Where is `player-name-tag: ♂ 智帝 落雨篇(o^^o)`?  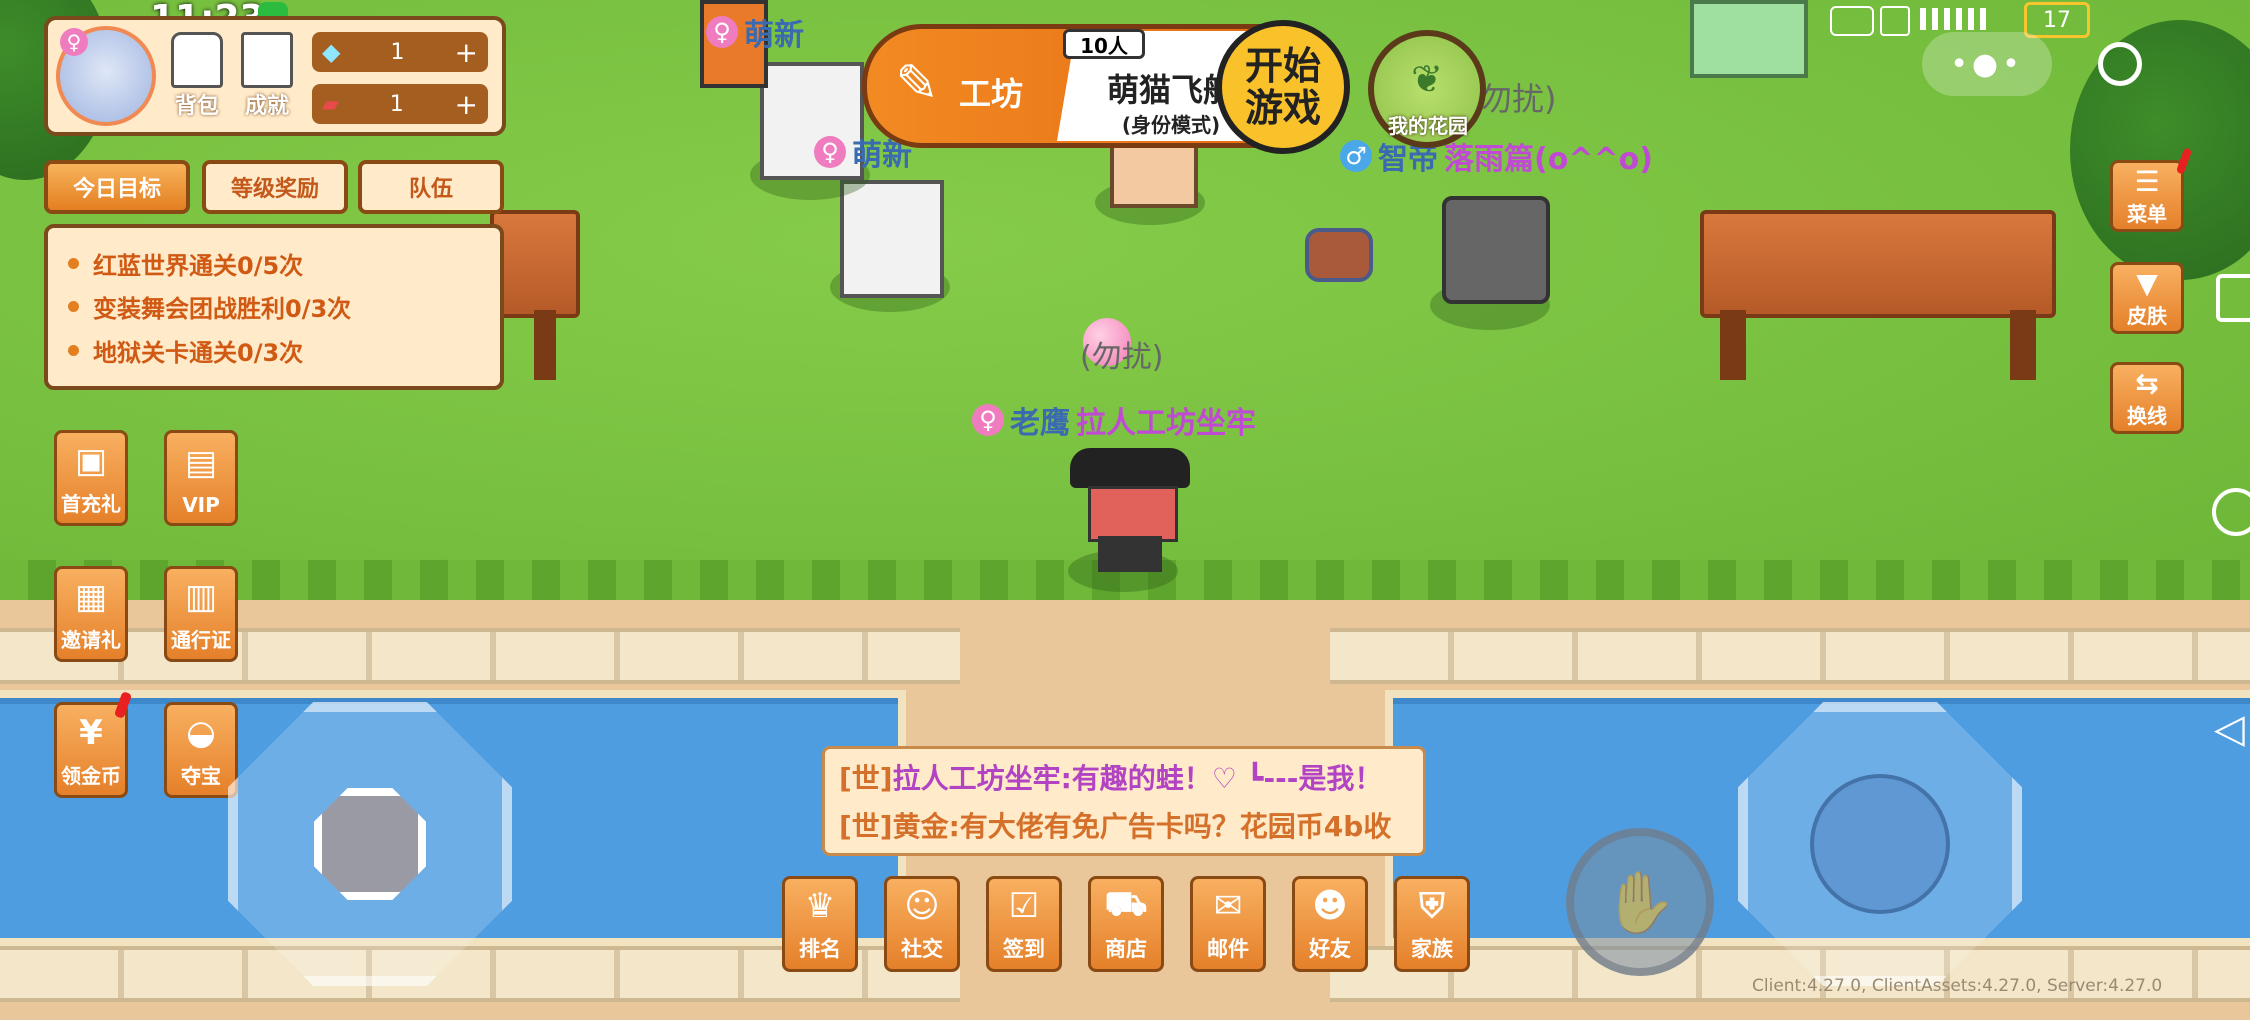 player-name-tag: ♂ 智帝 落雨篇(o^^o) is located at coordinates (1496, 156).